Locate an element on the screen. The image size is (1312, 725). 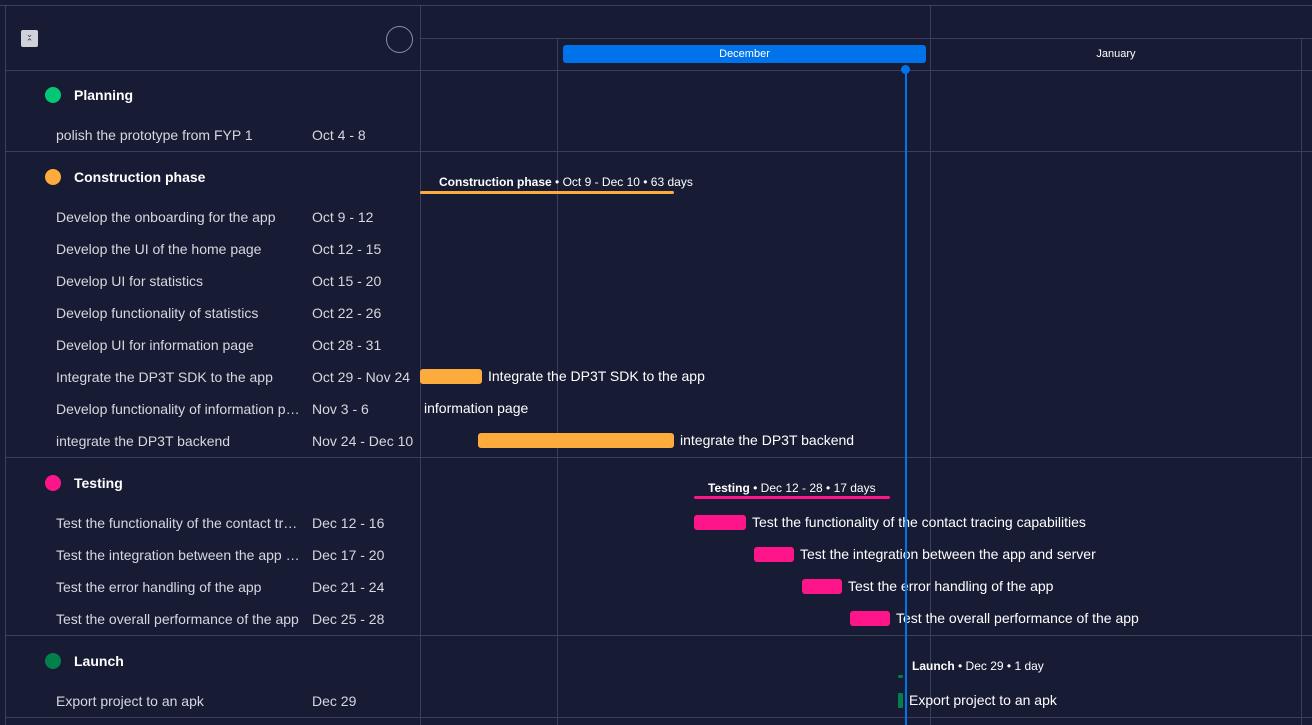
task-dates: Dec 12 - 16 is located at coordinates (348, 523).